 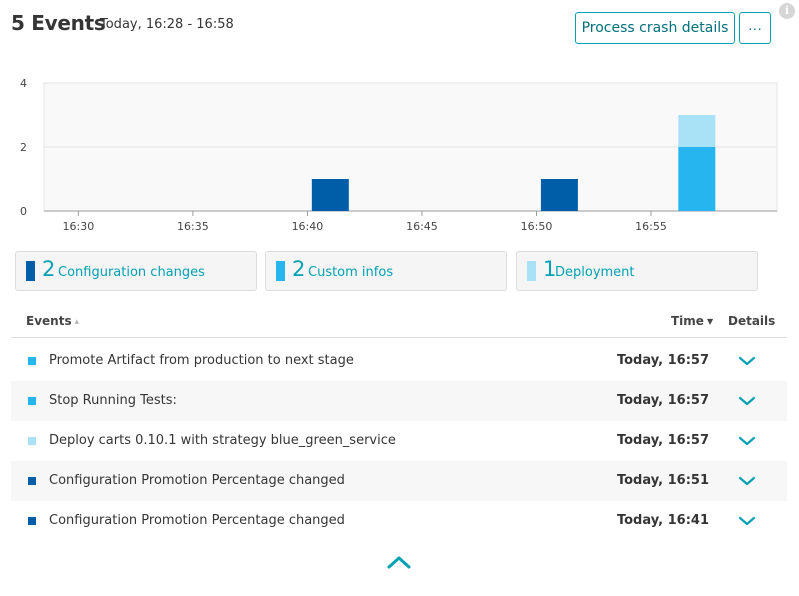 What do you see at coordinates (637, 271) in the screenshot?
I see `legend-deployment: 1 Deployment` at bounding box center [637, 271].